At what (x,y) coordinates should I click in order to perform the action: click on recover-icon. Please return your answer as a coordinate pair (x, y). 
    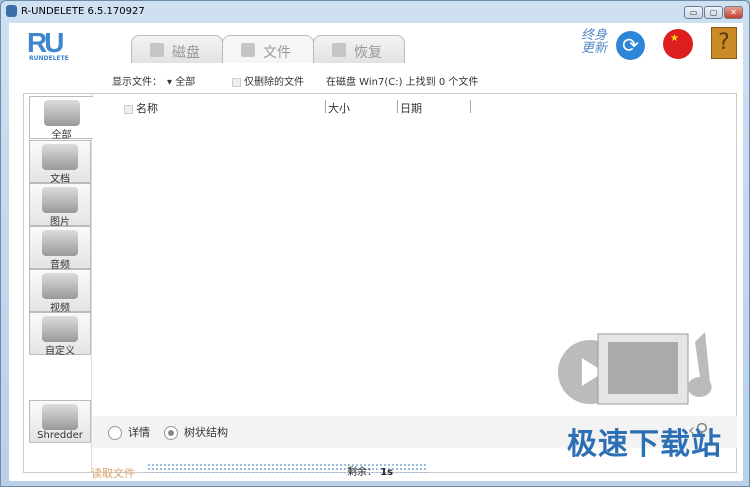
    Looking at the image, I should click on (339, 50).